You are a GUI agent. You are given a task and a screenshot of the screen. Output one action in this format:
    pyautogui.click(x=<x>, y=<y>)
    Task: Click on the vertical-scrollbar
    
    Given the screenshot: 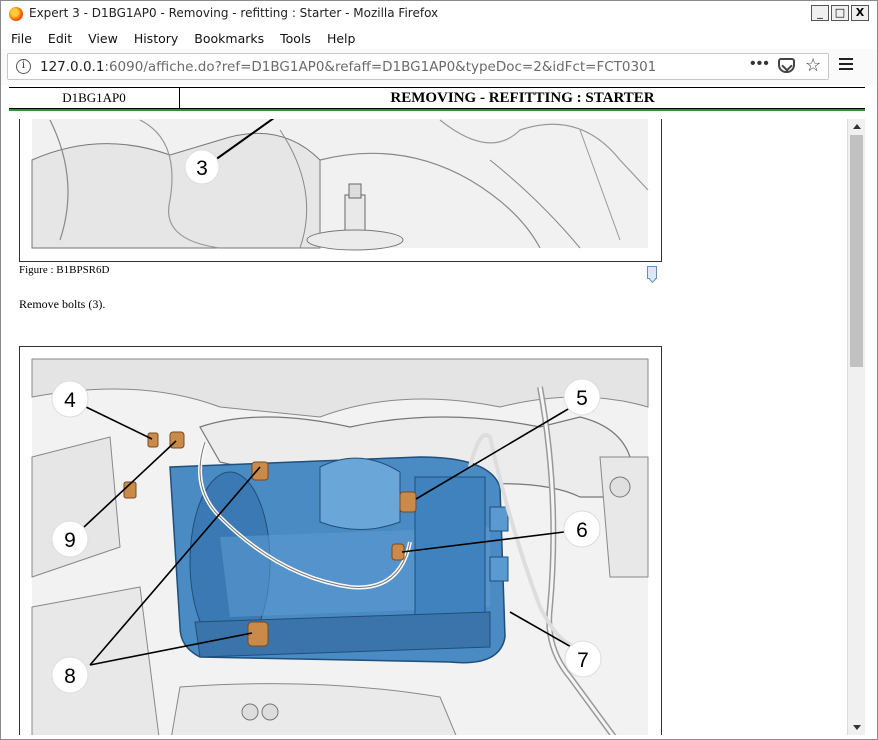 What is the action you would take?
    pyautogui.click(x=856, y=427)
    